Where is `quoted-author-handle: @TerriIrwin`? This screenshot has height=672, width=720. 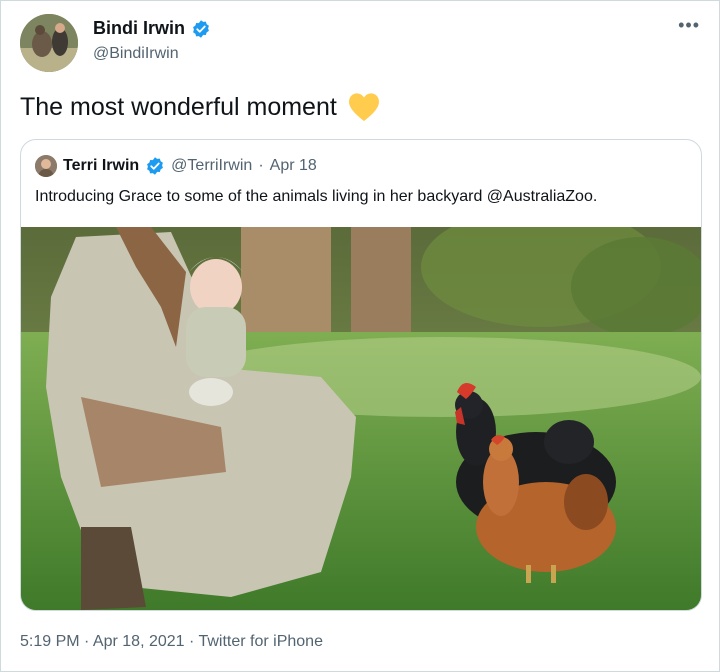
quoted-author-handle: @TerriIrwin is located at coordinates (211, 166).